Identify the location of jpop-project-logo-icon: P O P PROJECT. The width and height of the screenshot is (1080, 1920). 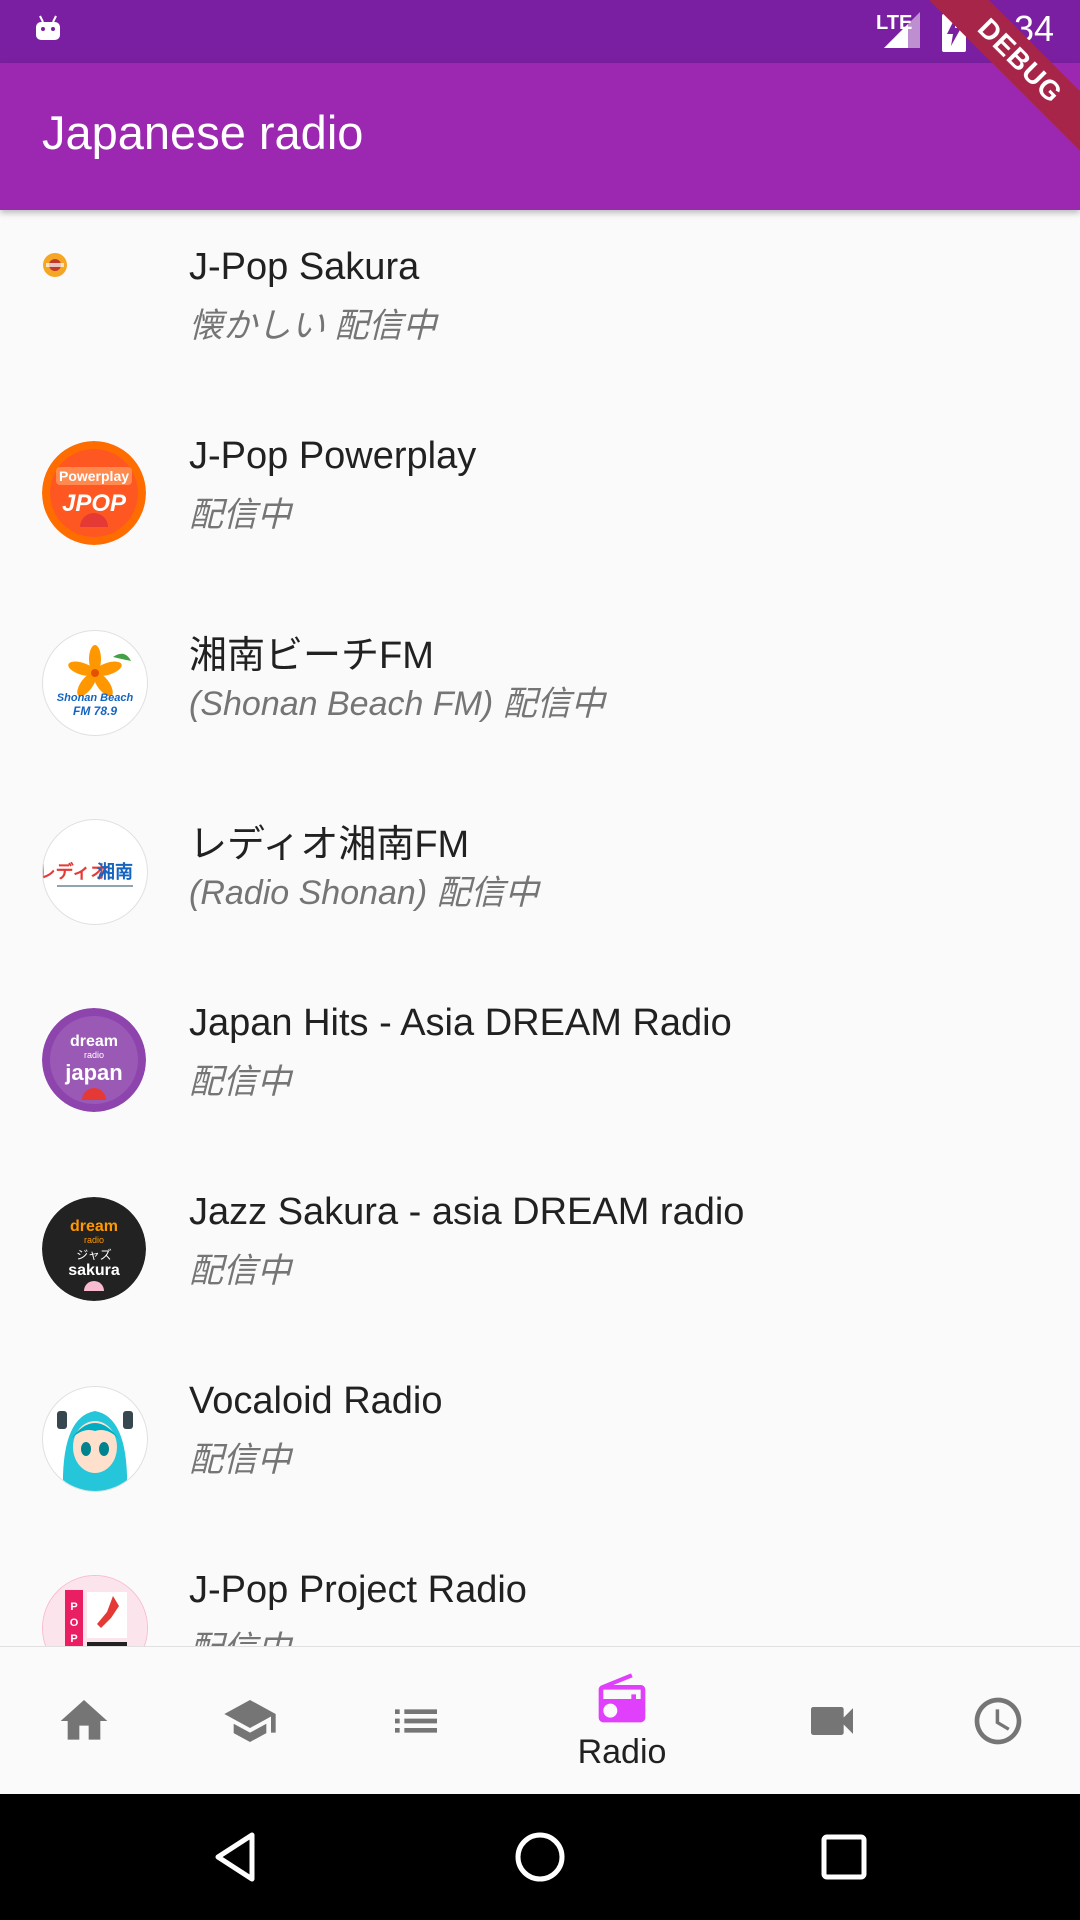
(95, 1610).